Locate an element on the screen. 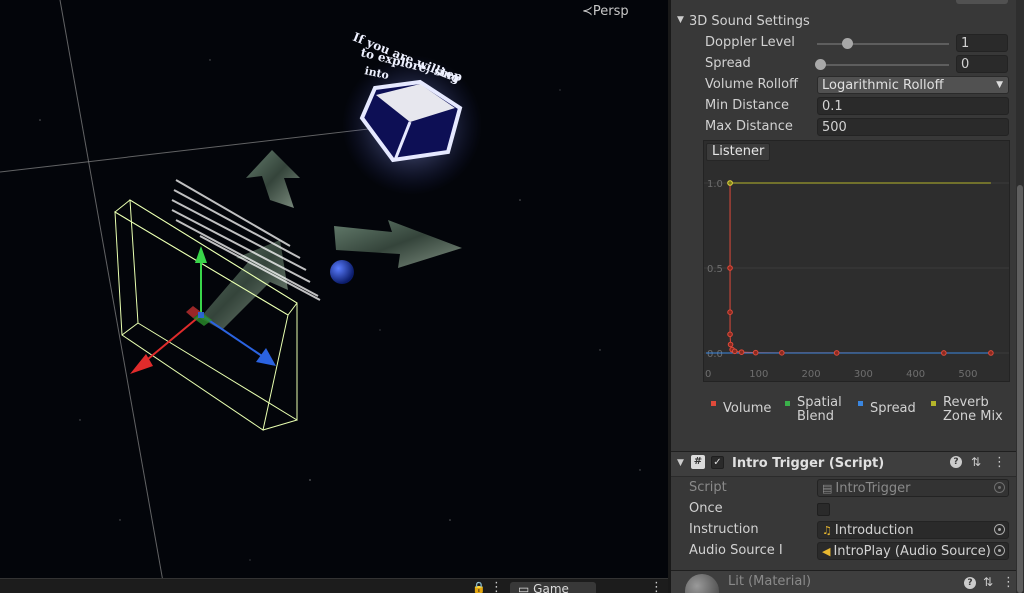 This screenshot has width=1024, height=593. instruction-field: ♫ Introduction is located at coordinates (913, 530).